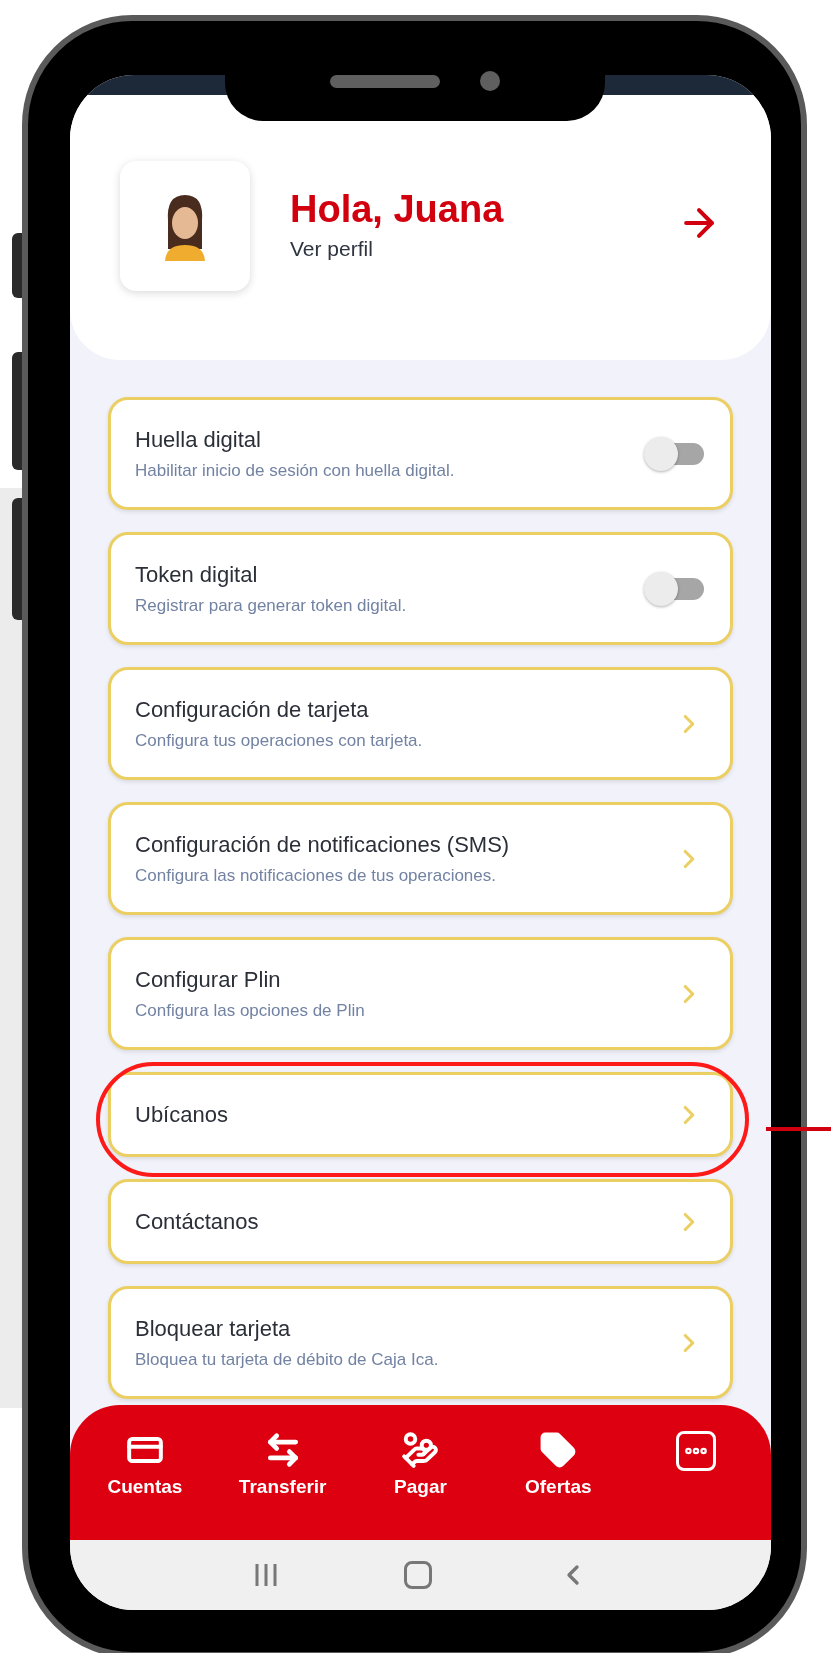 The height and width of the screenshot is (1653, 831). I want to click on settings-card: Configuración de notificaciones (SMS) Configura las notificaciones de tus operaciones., so click(420, 858).